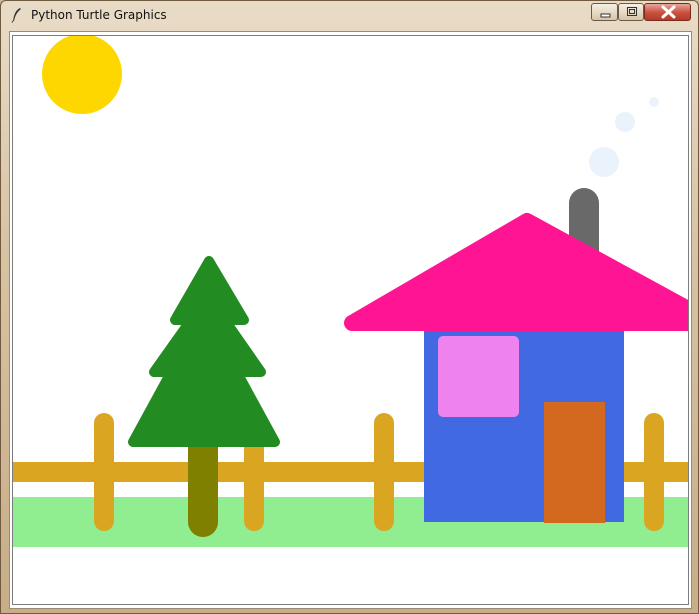 This screenshot has width=699, height=614. I want to click on minimize-button, so click(604, 12).